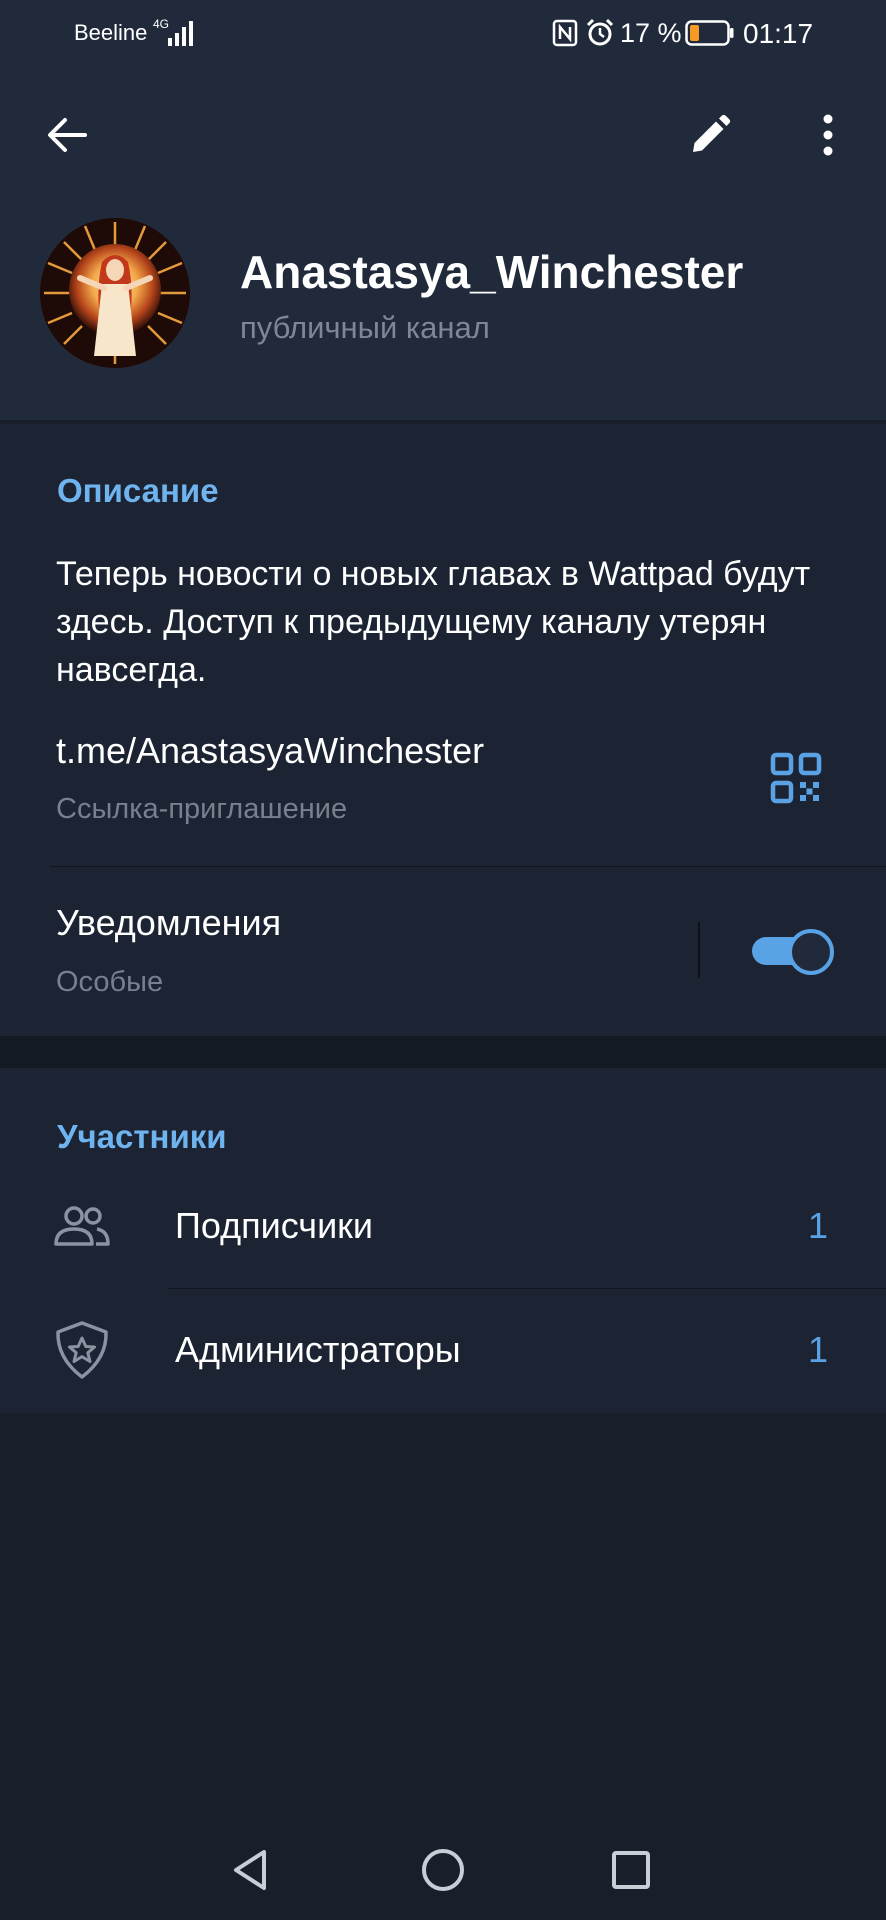 This screenshot has height=1920, width=886. What do you see at coordinates (270, 751) in the screenshot?
I see `invite-link: t.me/AnastasyaWinchester` at bounding box center [270, 751].